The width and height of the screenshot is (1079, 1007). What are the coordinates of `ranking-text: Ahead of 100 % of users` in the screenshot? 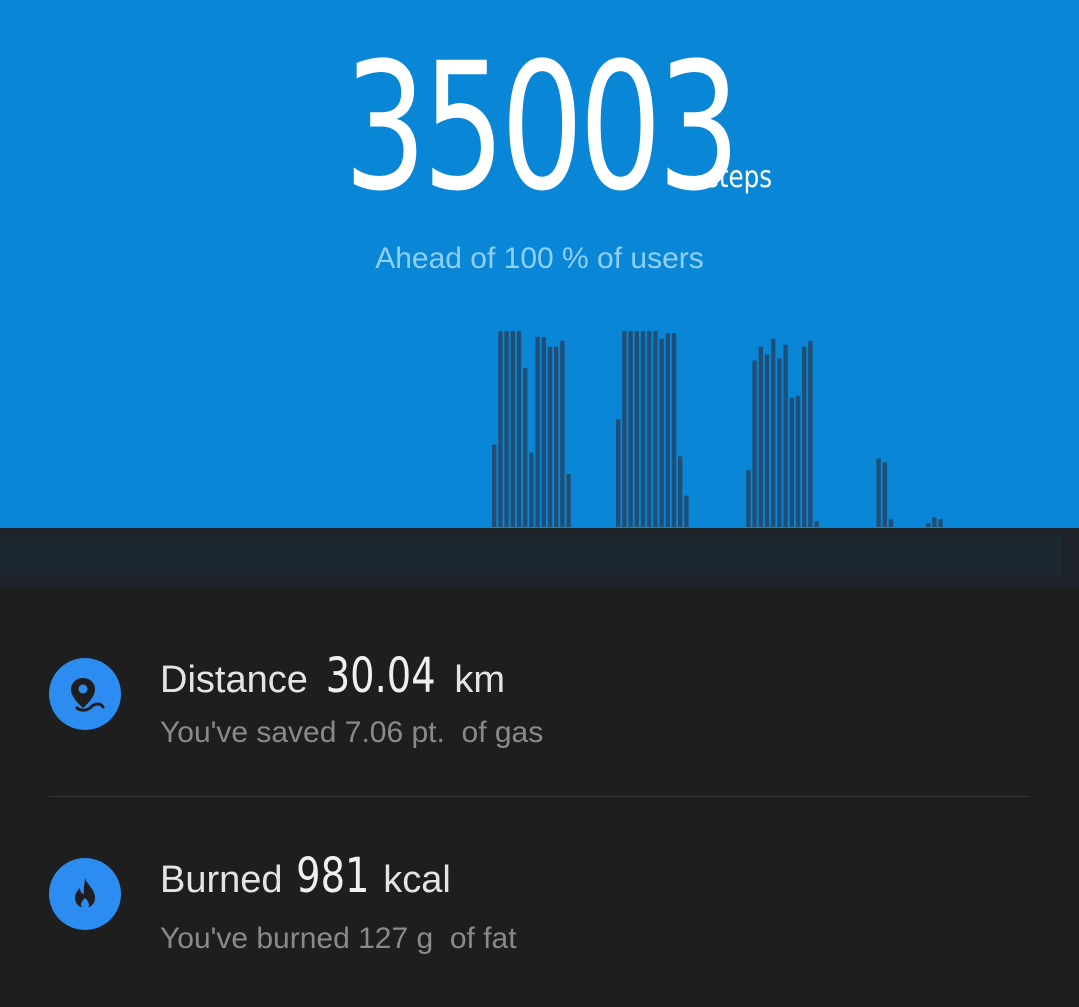 It's located at (539, 258).